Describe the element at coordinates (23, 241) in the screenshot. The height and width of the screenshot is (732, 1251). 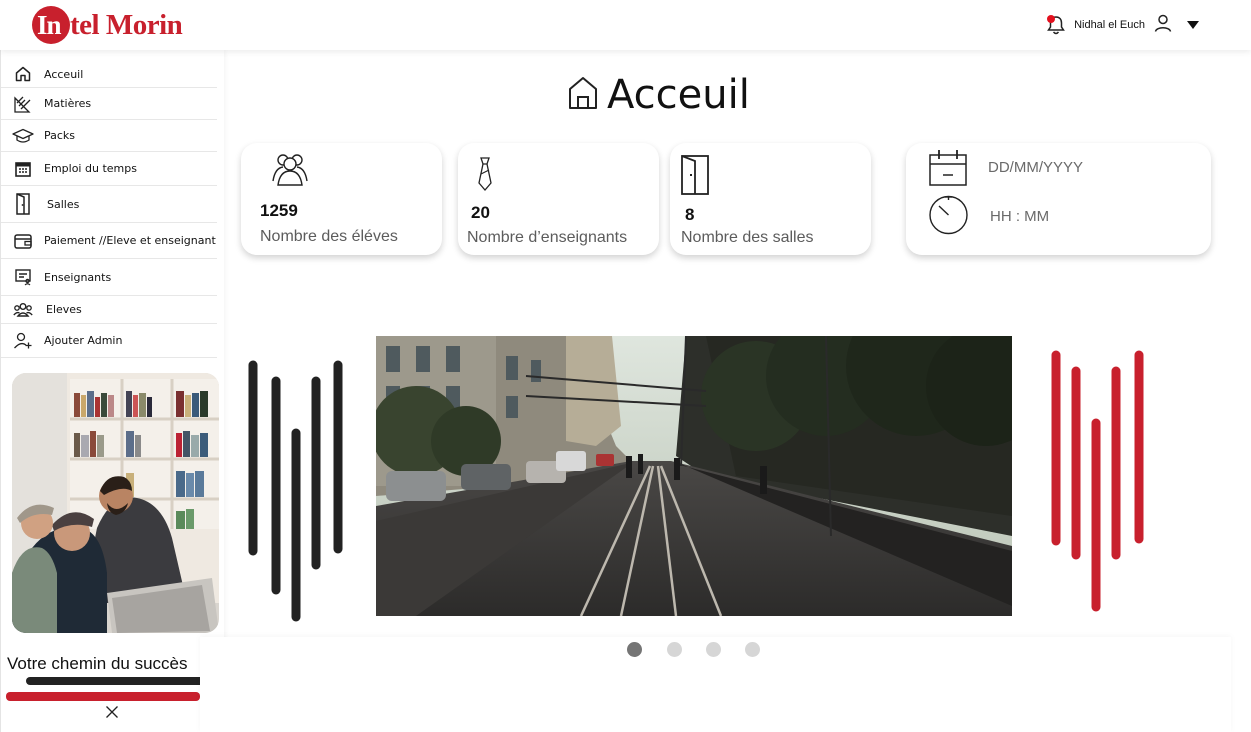
I see `wallet-icon` at that location.